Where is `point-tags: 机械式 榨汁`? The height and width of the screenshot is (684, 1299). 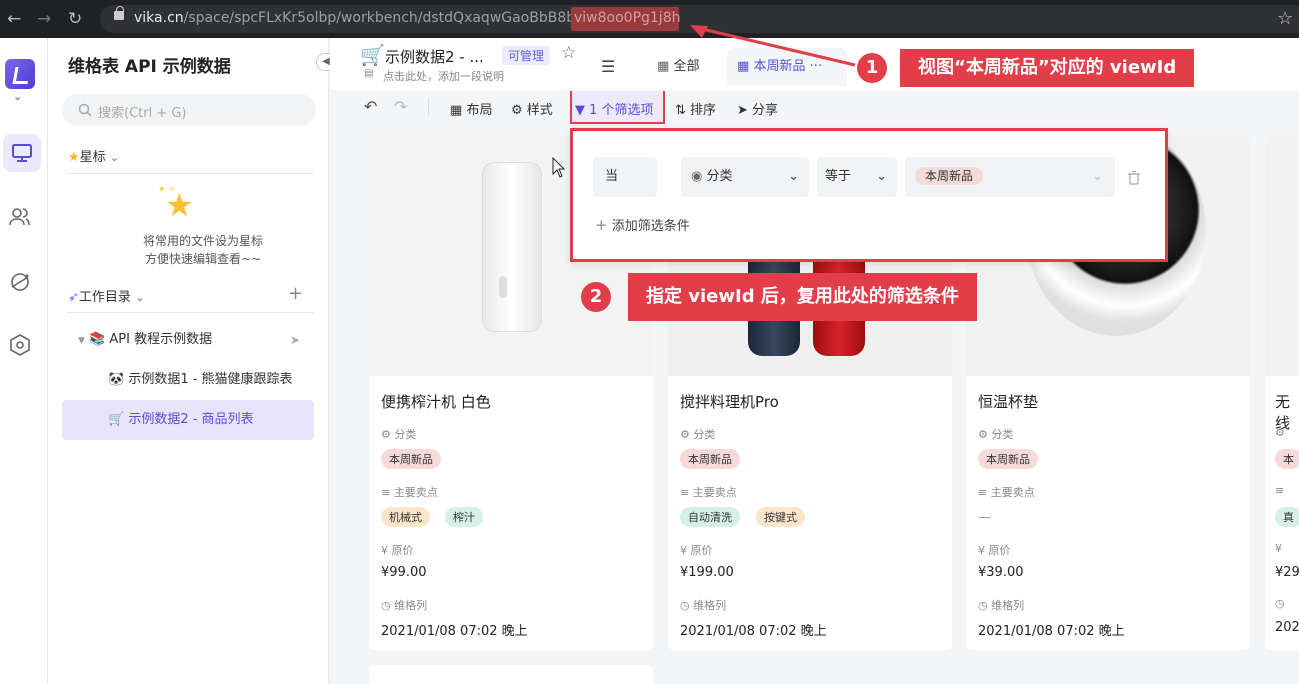
point-tags: 机械式 榨汁 is located at coordinates (511, 517).